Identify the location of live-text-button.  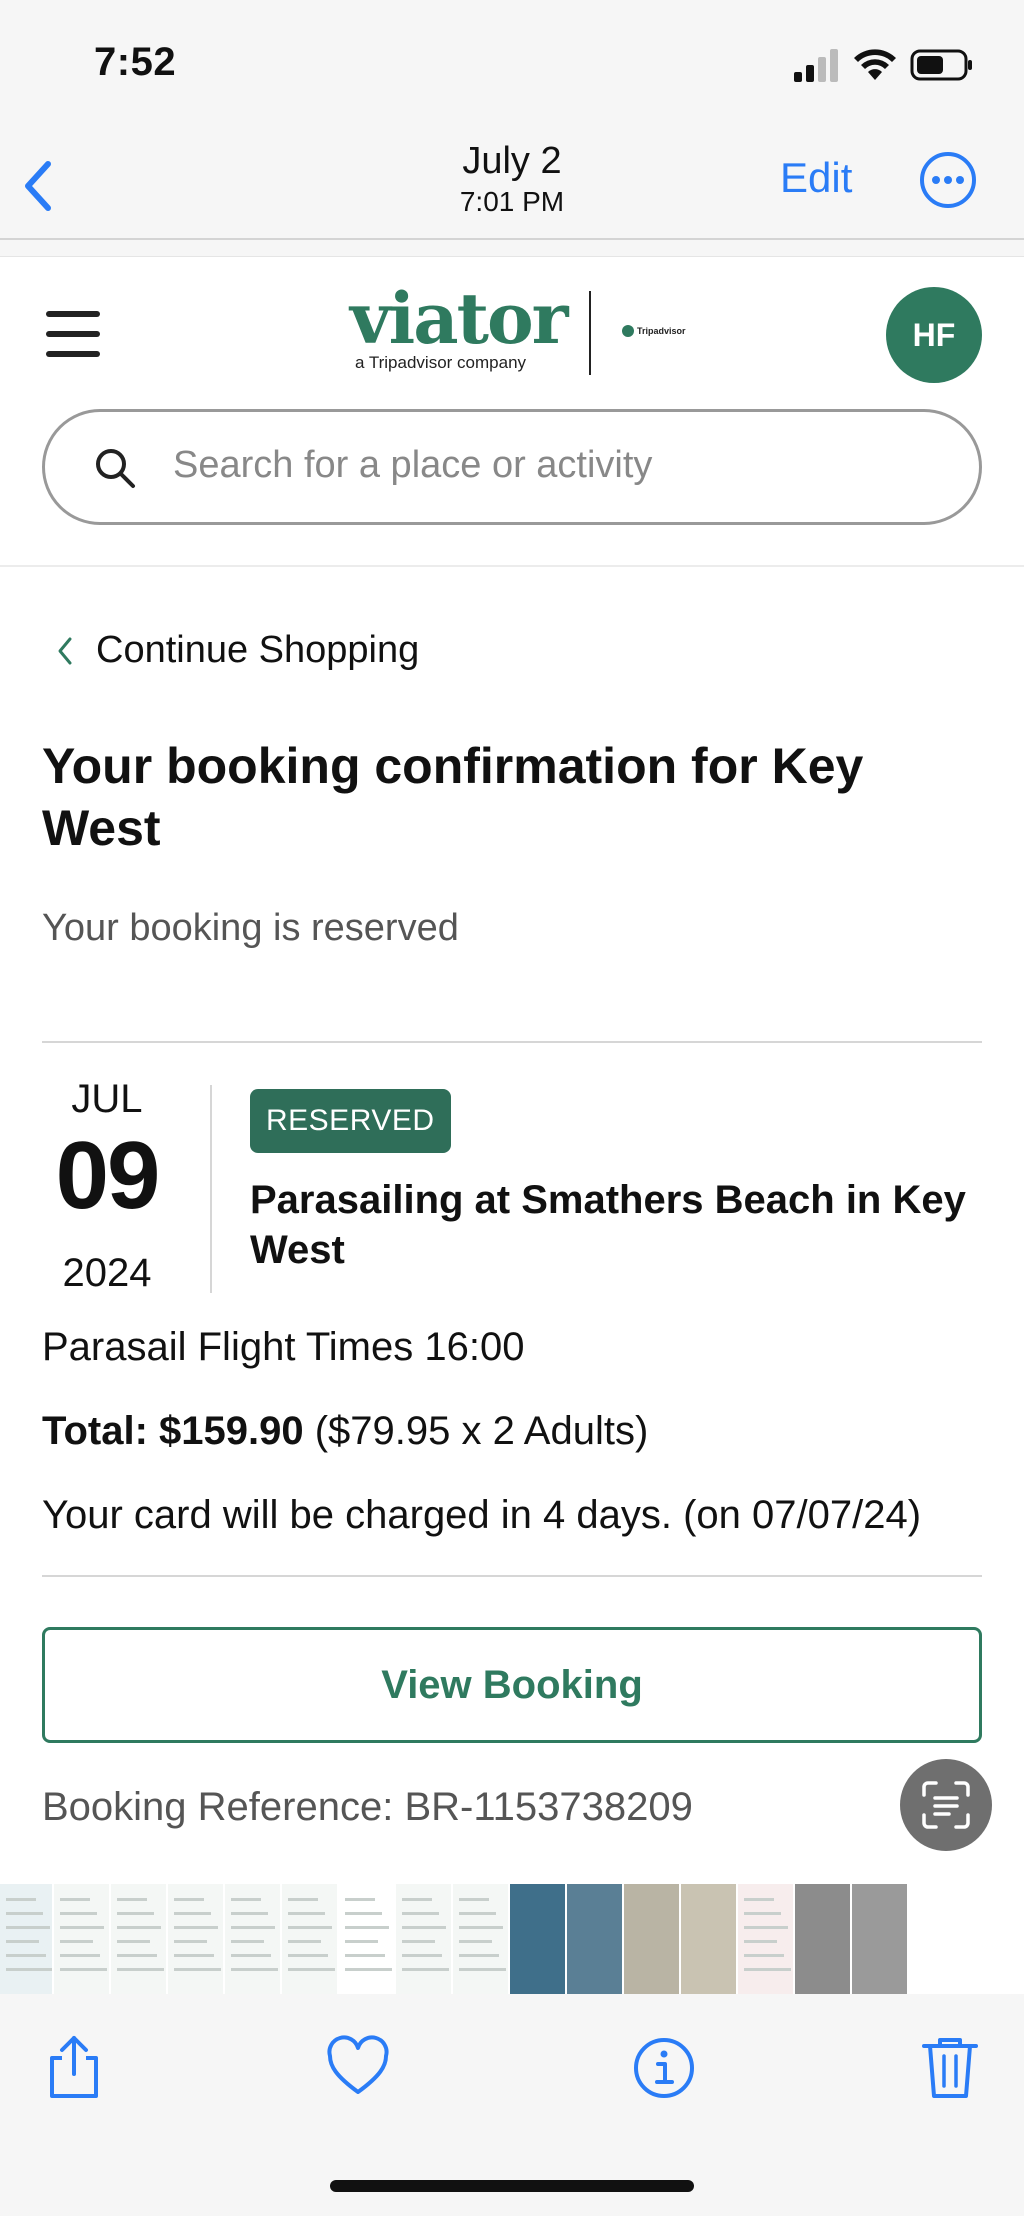
(946, 1805).